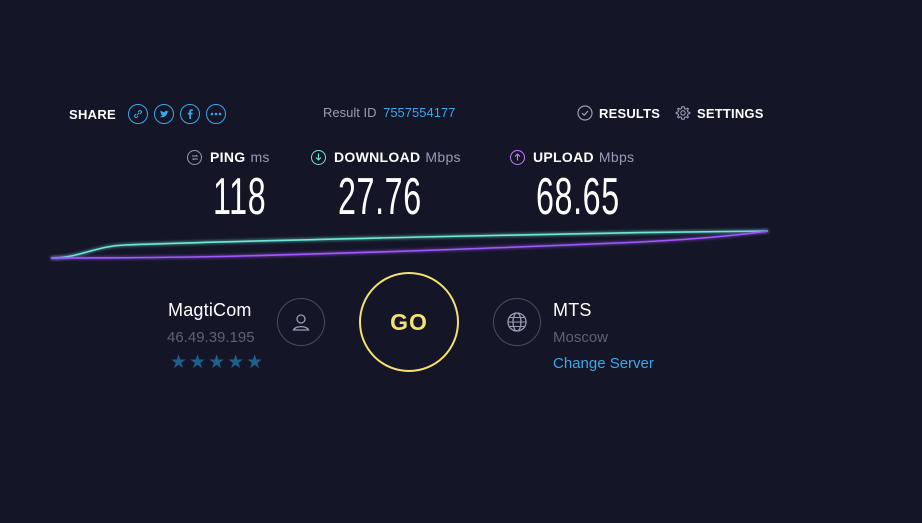 The width and height of the screenshot is (922, 523). Describe the element at coordinates (581, 337) in the screenshot. I see `server-city: Moscow` at that location.